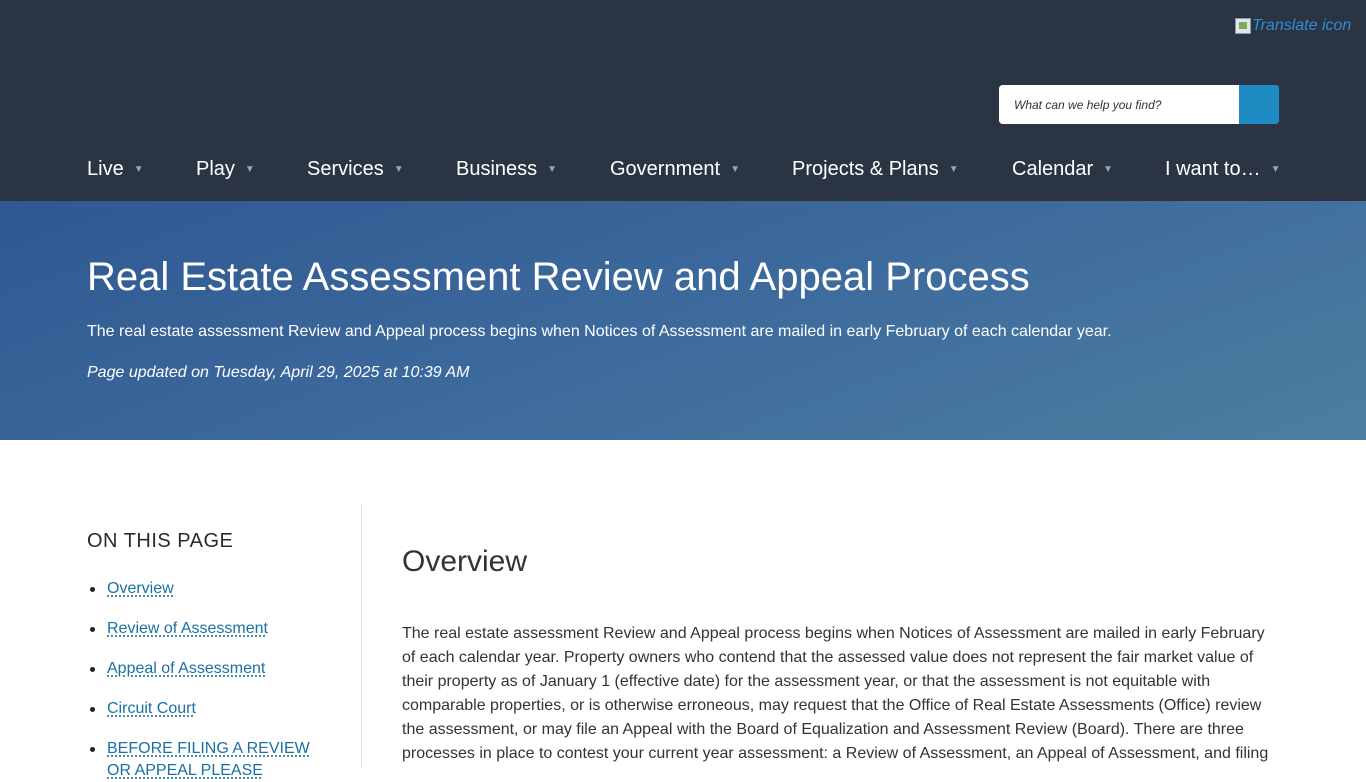 This screenshot has height=782, width=1366. Describe the element at coordinates (214, 669) in the screenshot. I see `toc-link-appeal: Appeal of Assessment` at that location.